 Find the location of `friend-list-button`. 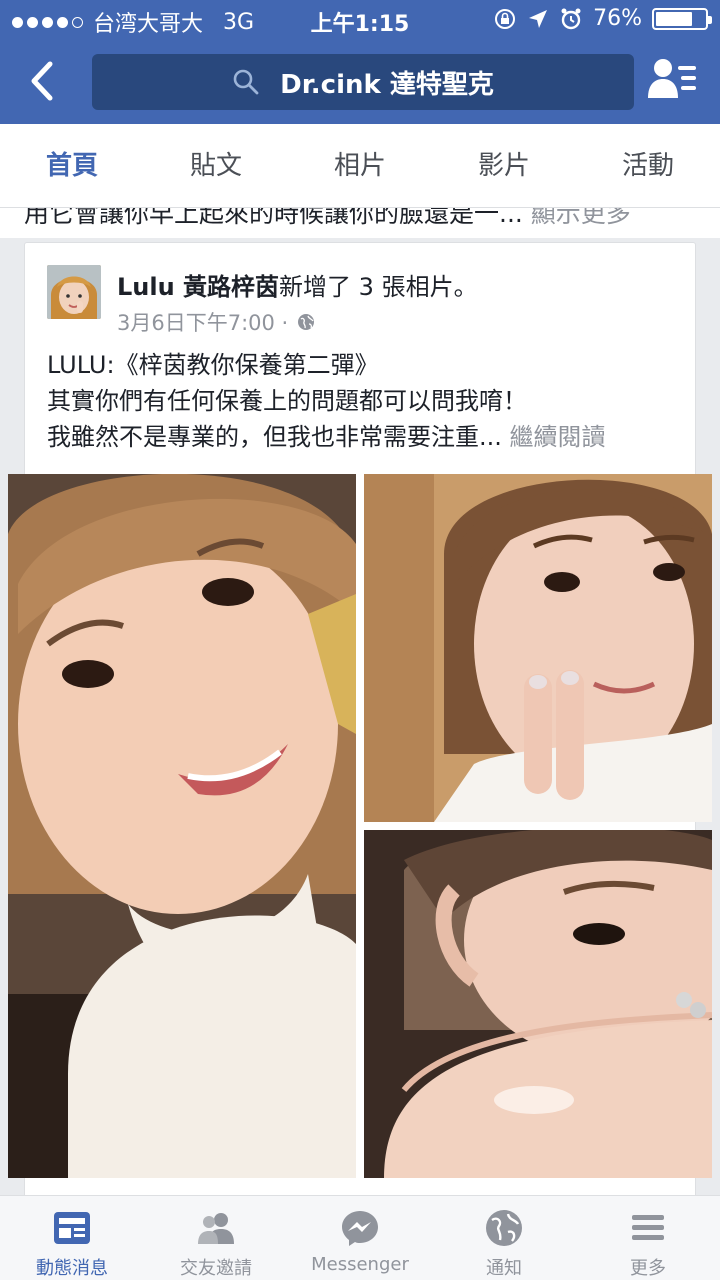

friend-list-button is located at coordinates (673, 79).